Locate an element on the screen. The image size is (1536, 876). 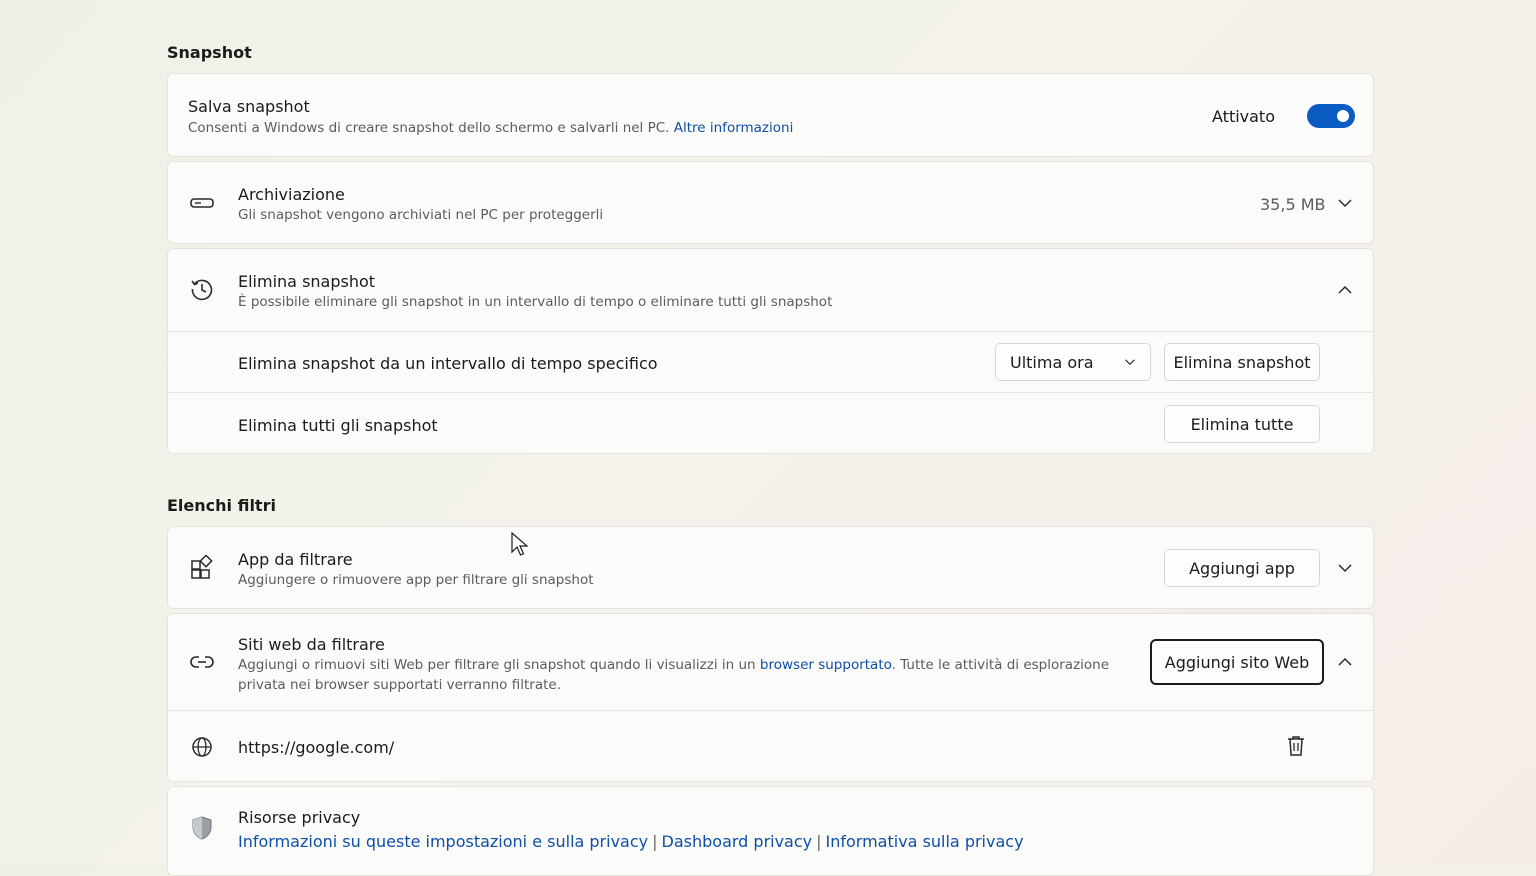
delete-all-button: Elimina tutte is located at coordinates (1242, 424).